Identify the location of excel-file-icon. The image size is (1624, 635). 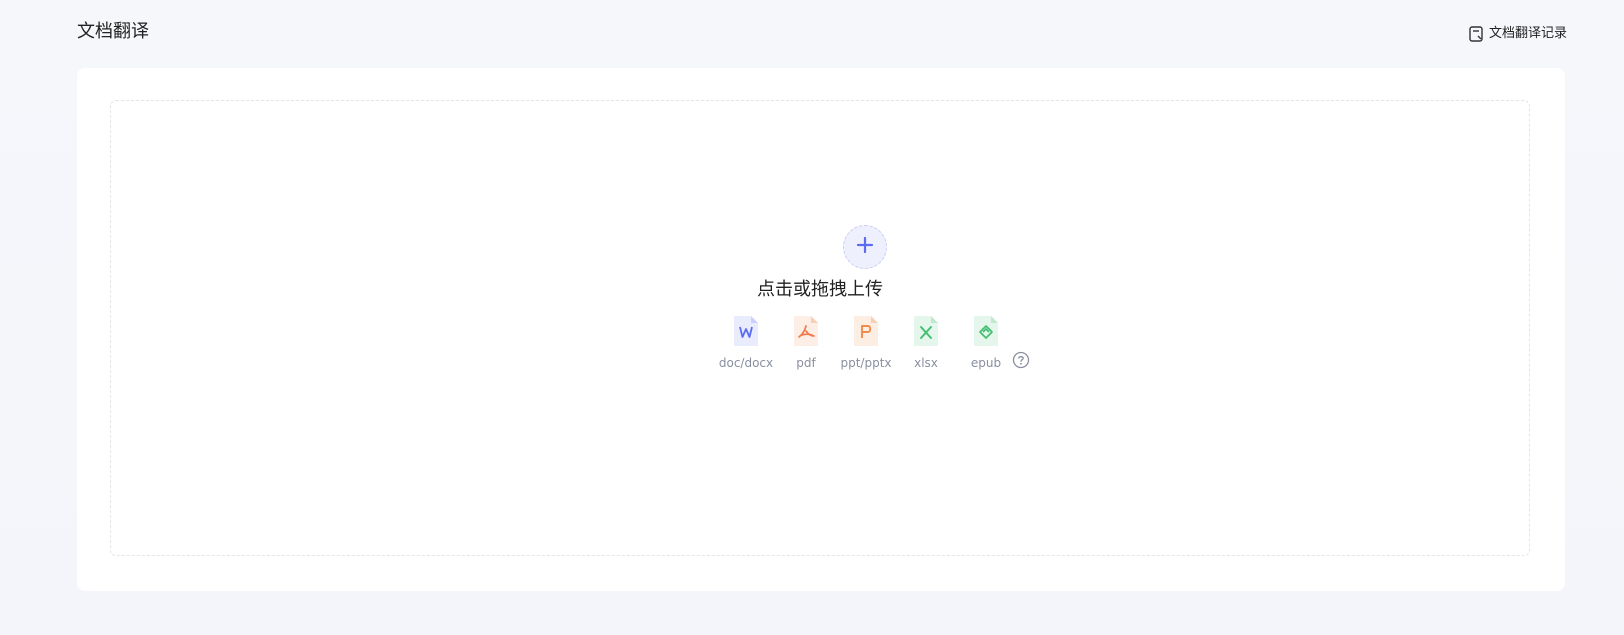
(926, 333).